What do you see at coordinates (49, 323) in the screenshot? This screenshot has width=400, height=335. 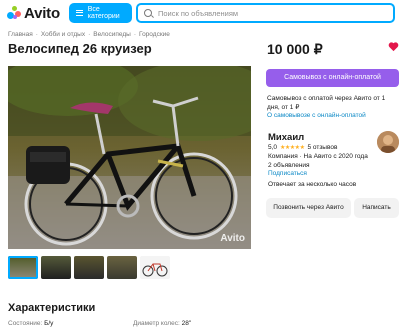 I see `characteristic-value: Б/у` at bounding box center [49, 323].